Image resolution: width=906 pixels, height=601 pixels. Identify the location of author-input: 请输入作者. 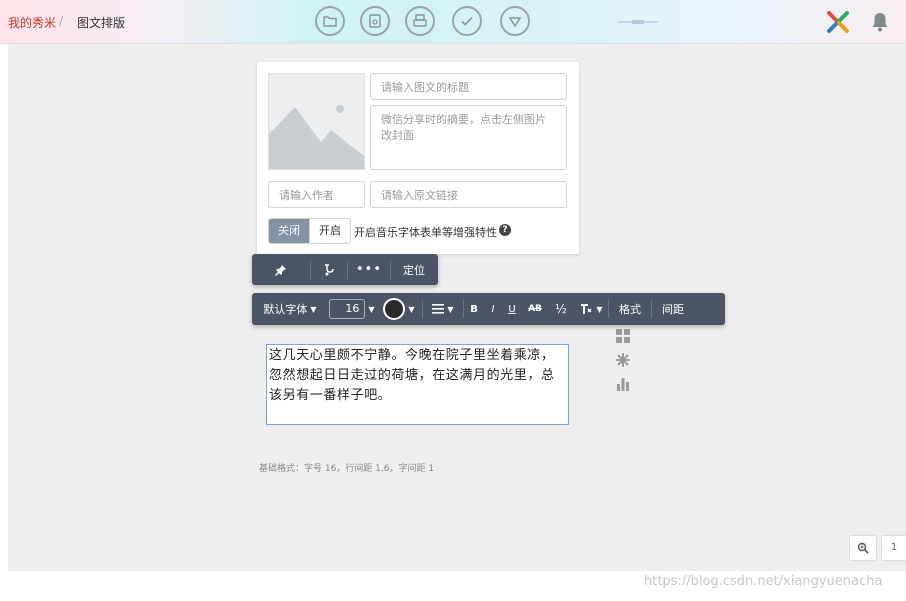
(316, 194).